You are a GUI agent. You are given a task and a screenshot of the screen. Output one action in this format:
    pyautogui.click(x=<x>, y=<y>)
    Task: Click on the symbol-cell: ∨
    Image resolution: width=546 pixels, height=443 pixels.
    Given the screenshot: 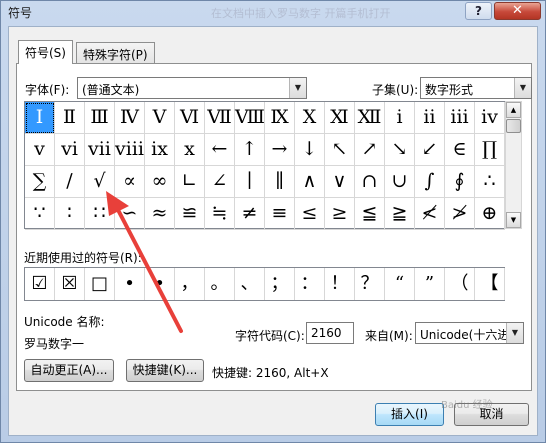 What is the action you would take?
    pyautogui.click(x=340, y=182)
    